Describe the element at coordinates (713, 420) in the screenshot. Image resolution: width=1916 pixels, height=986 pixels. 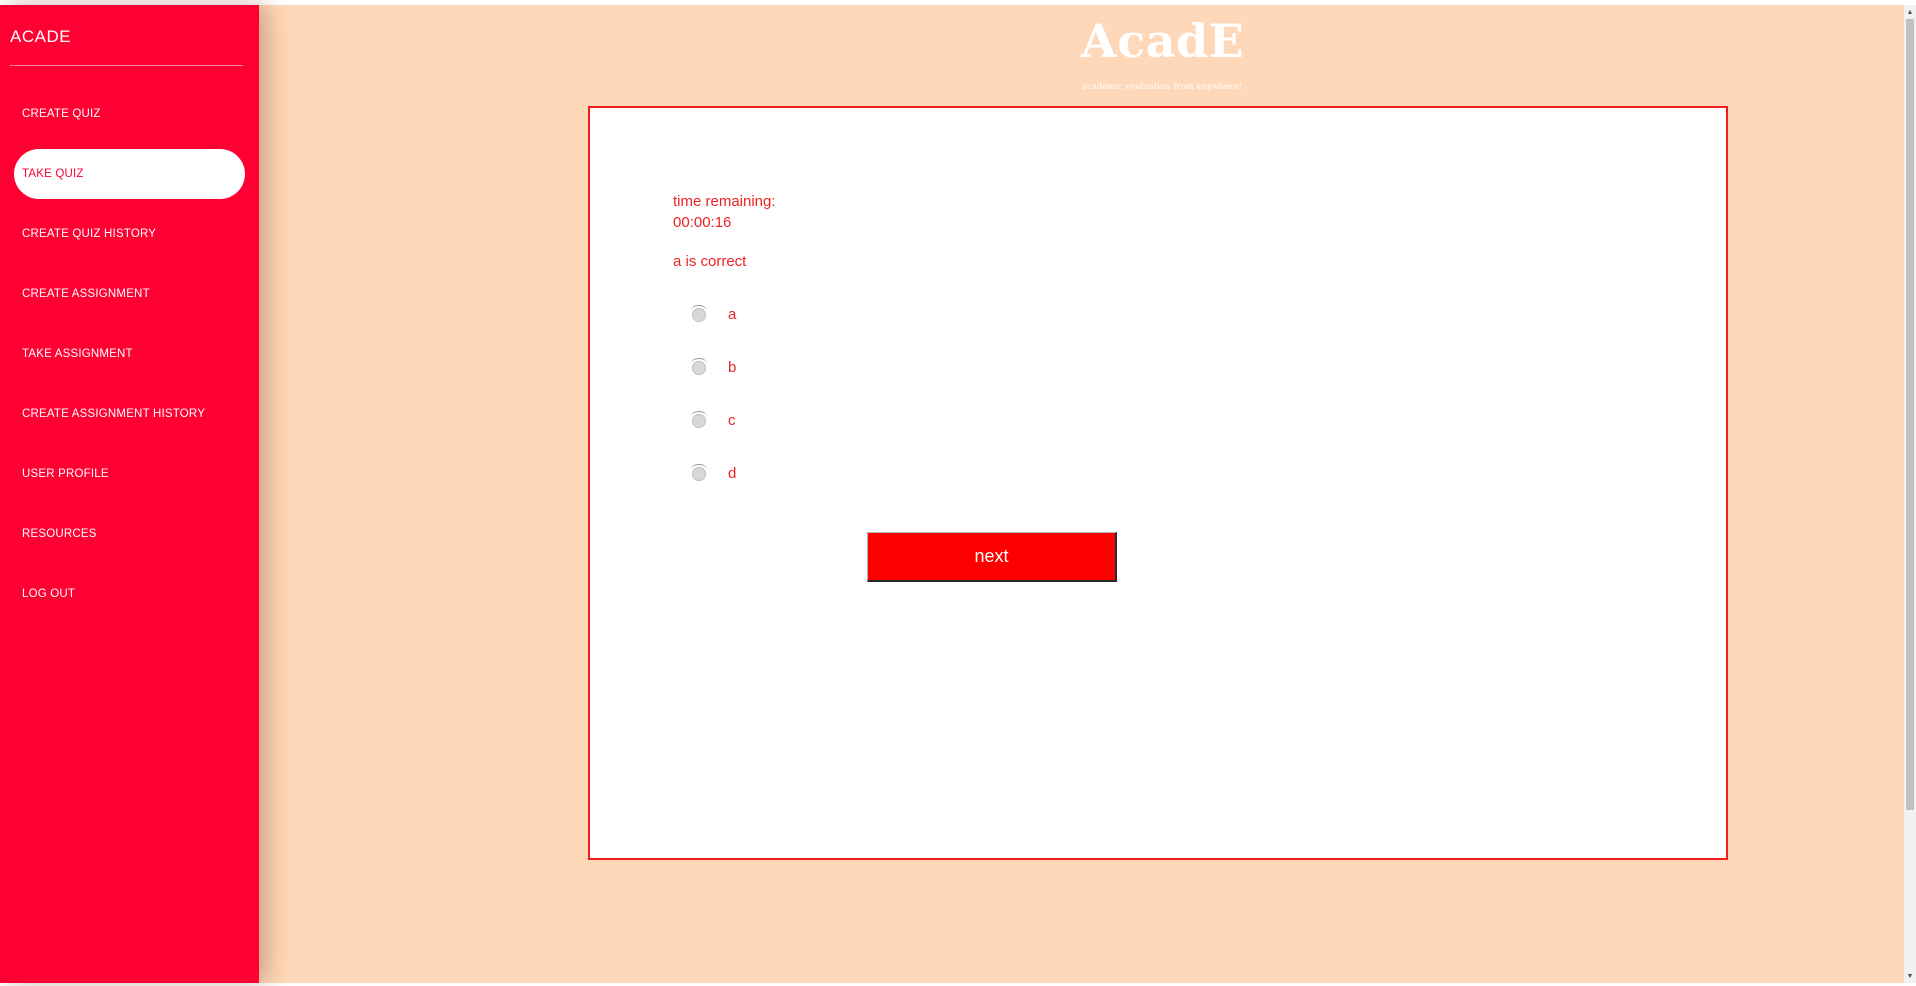
I see `option-c: c` at that location.